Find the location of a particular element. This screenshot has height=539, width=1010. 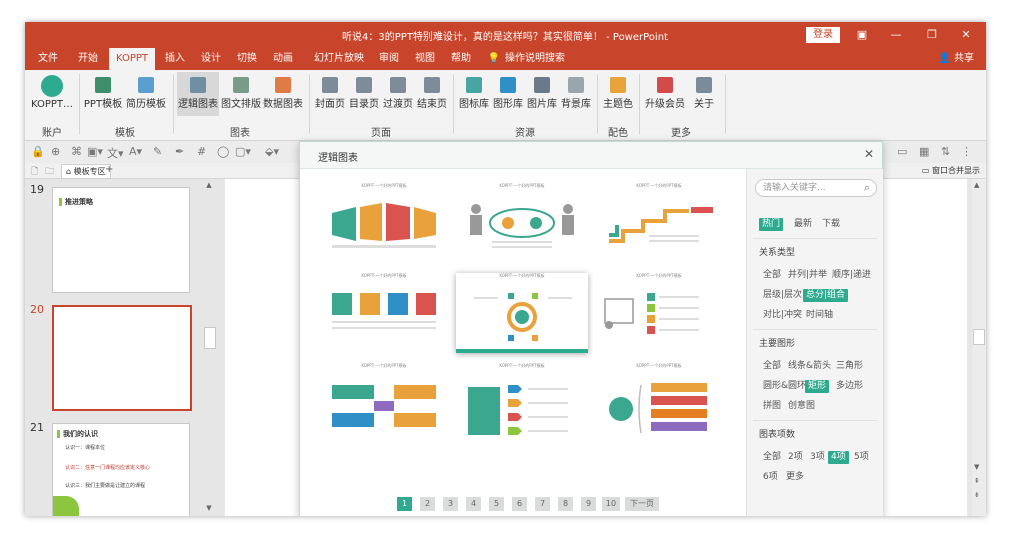

filter-shape-polygon: 多边形 is located at coordinates (849, 386).